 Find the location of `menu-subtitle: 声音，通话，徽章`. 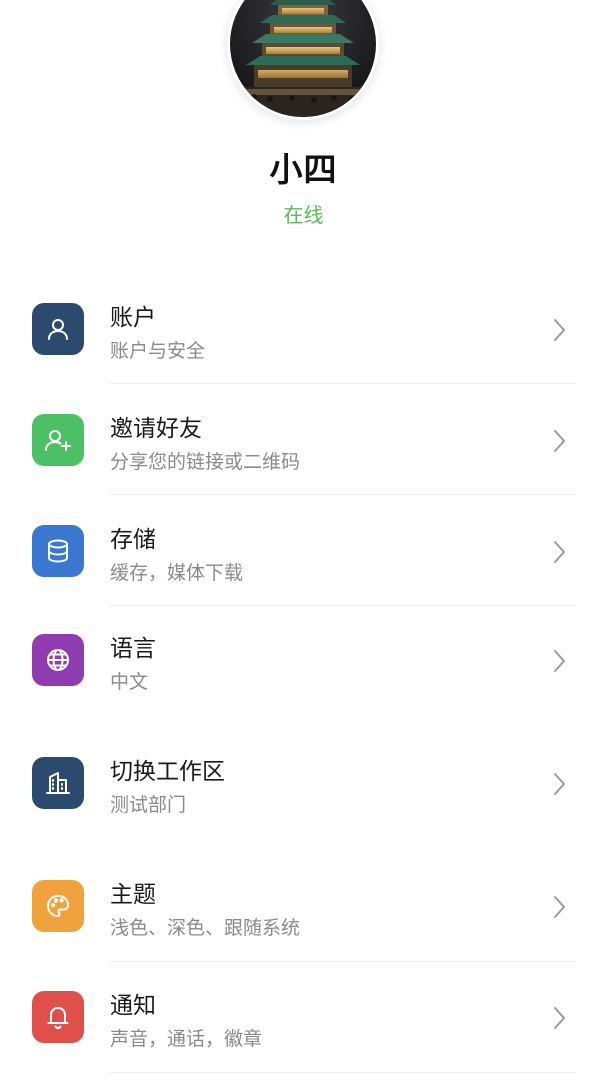

menu-subtitle: 声音，通话，徽章 is located at coordinates (186, 1039).